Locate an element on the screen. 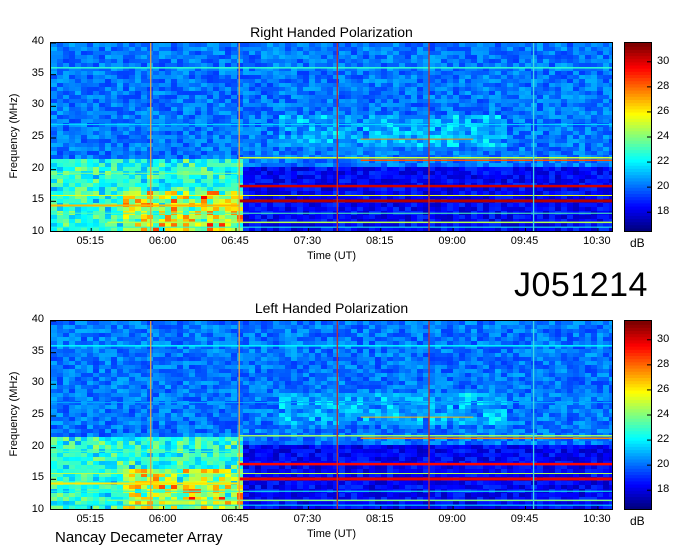  chart-title: Right Handed Polarization is located at coordinates (331, 32).